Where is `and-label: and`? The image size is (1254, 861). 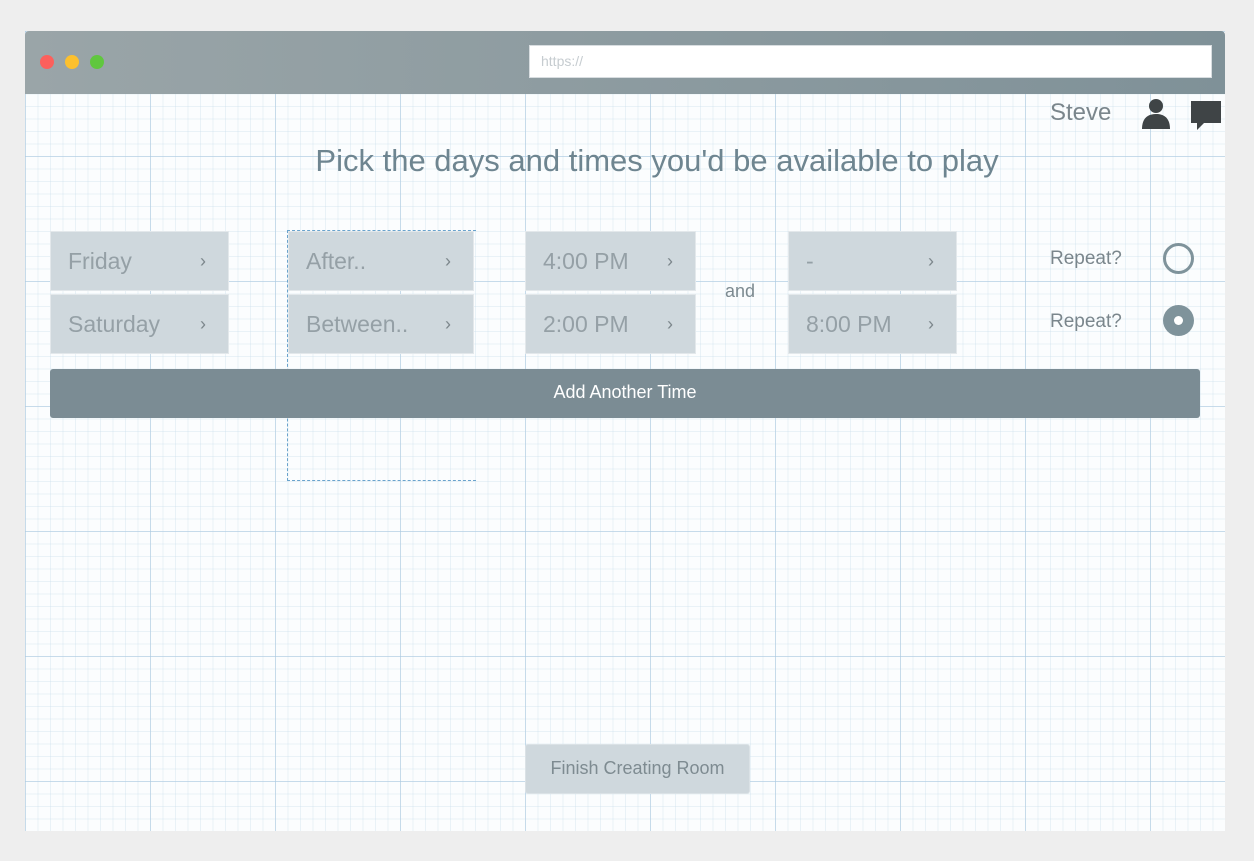
and-label: and is located at coordinates (740, 291).